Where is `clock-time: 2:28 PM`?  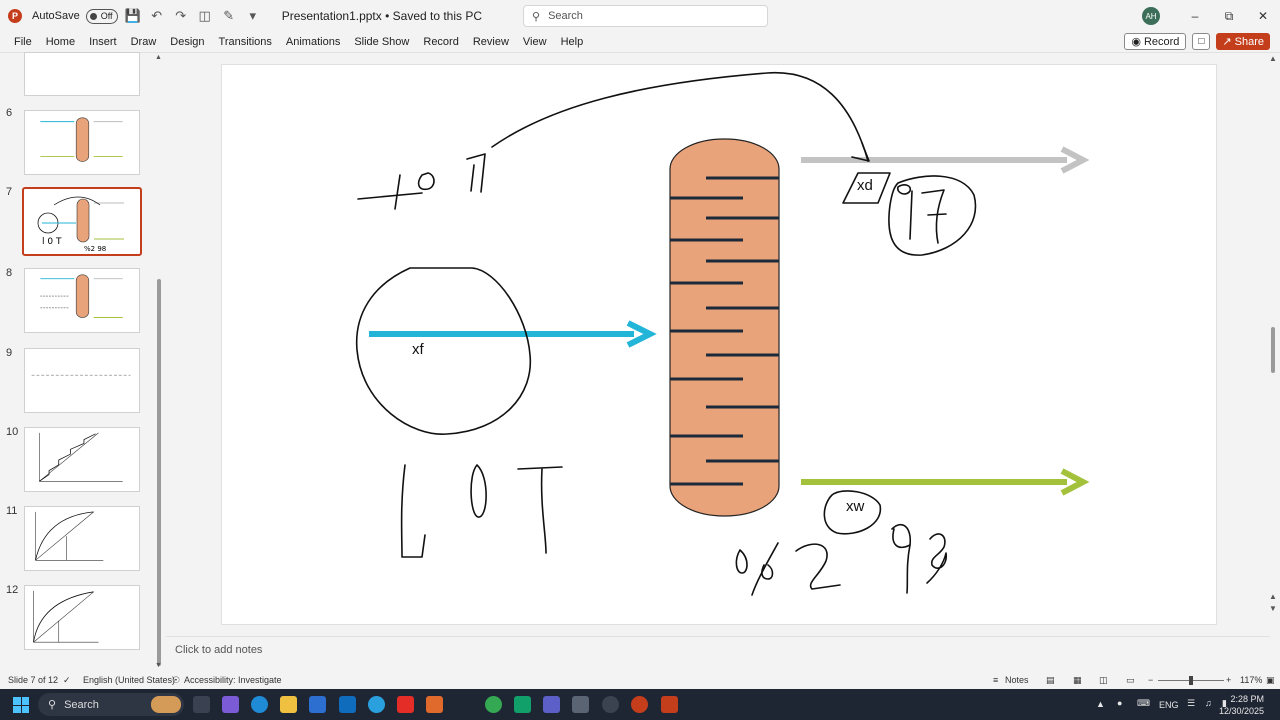 clock-time: 2:28 PM is located at coordinates (1247, 699).